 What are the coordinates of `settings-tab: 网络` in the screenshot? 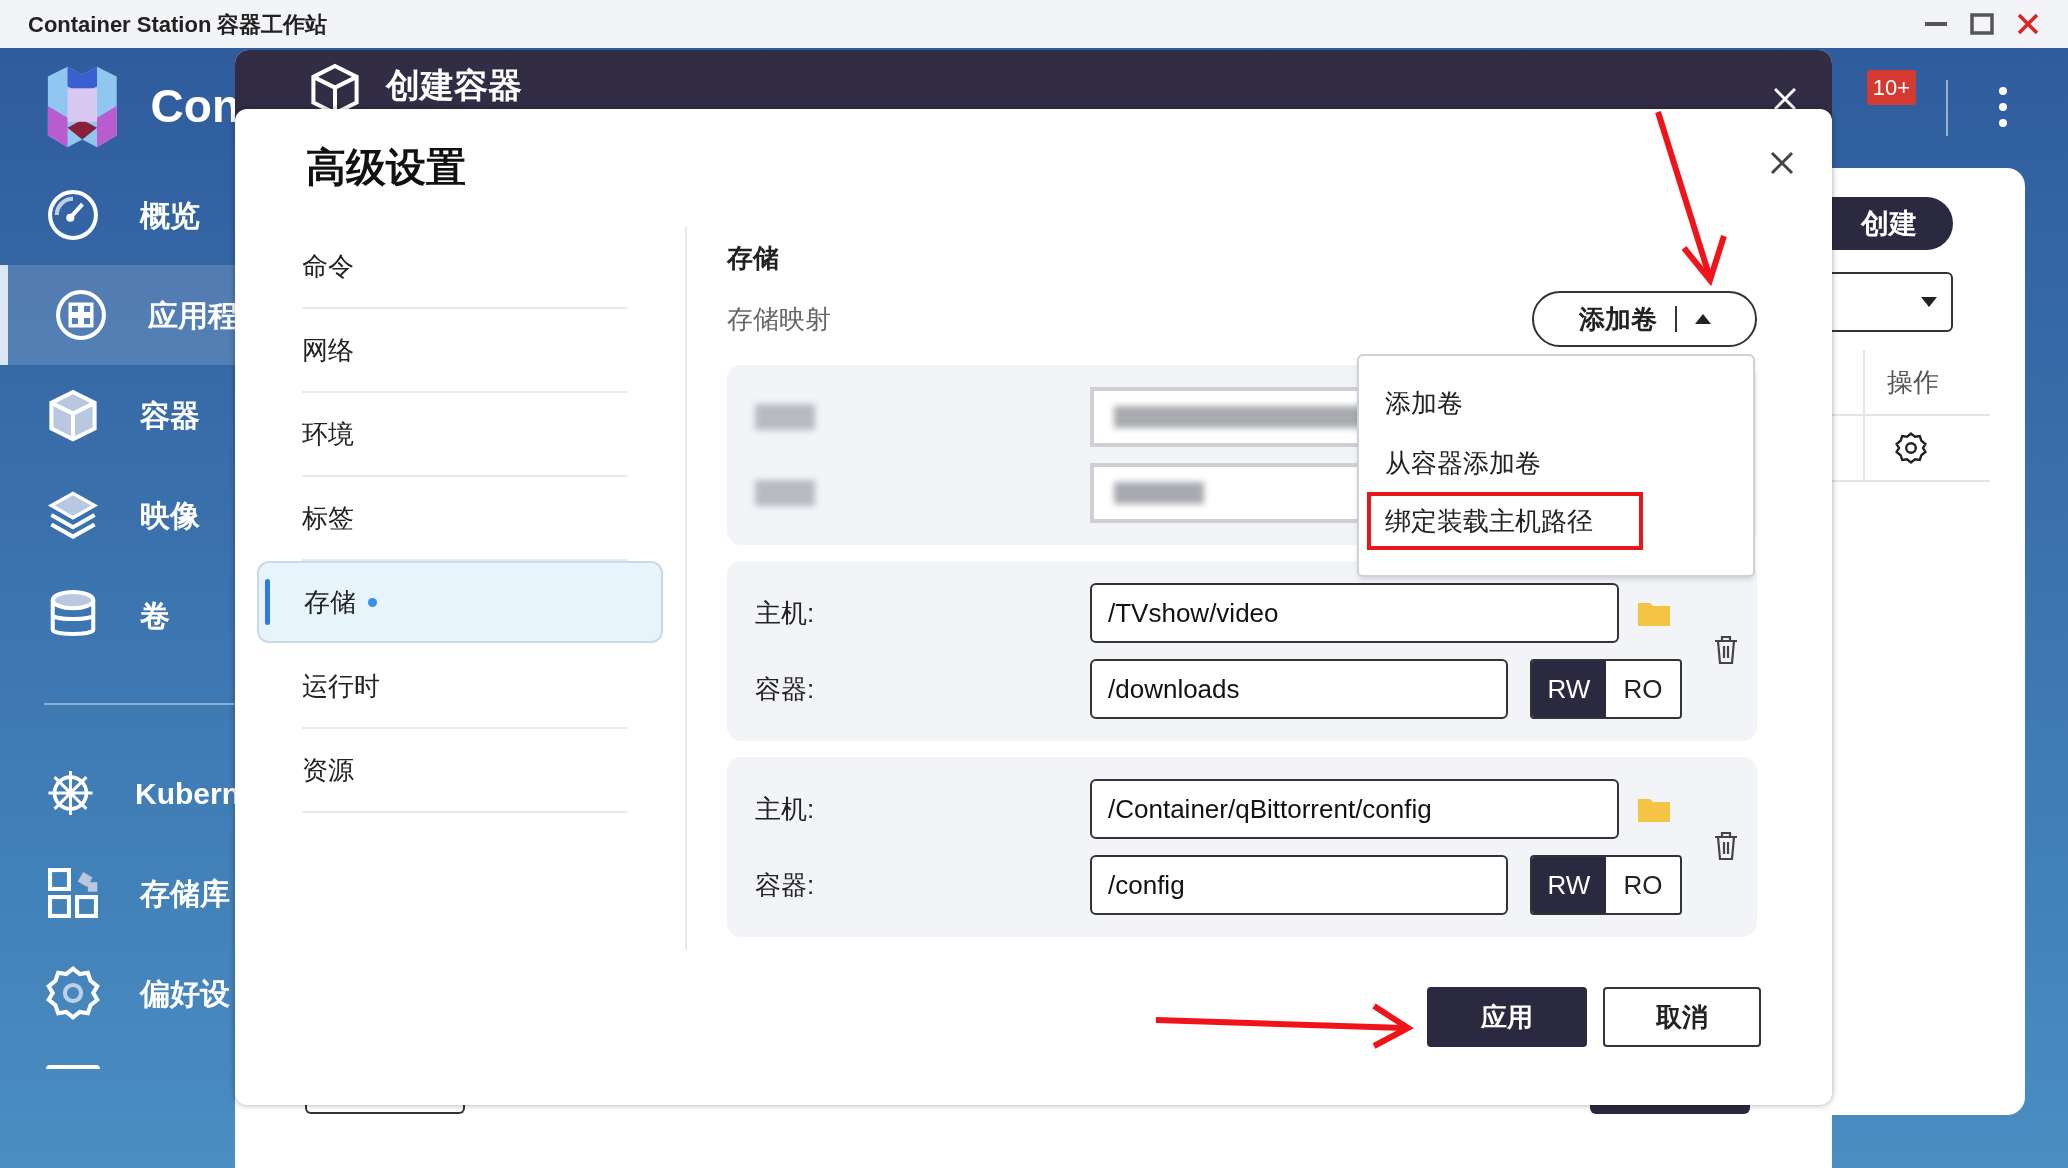 It's located at (460, 350).